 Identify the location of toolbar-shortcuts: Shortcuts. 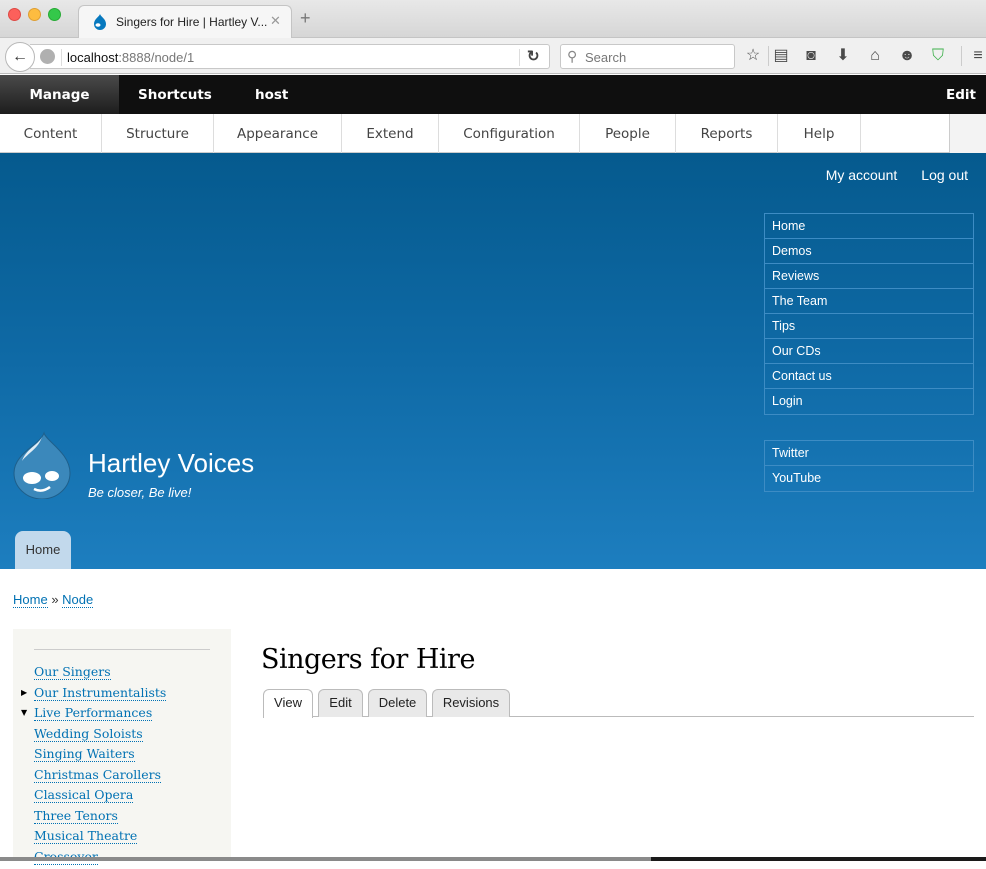
(175, 94).